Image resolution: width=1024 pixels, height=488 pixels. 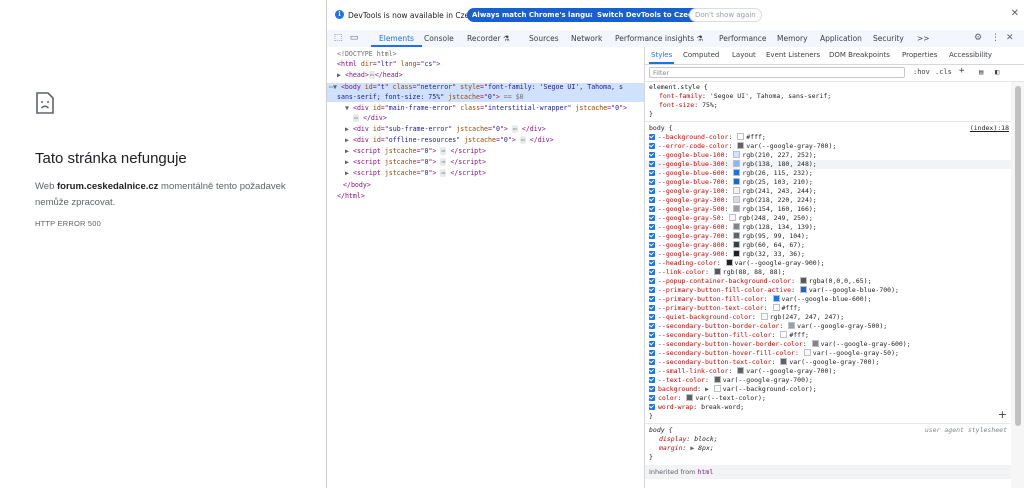 What do you see at coordinates (691, 236) in the screenshot?
I see `property-name: --google-gray-700` at bounding box center [691, 236].